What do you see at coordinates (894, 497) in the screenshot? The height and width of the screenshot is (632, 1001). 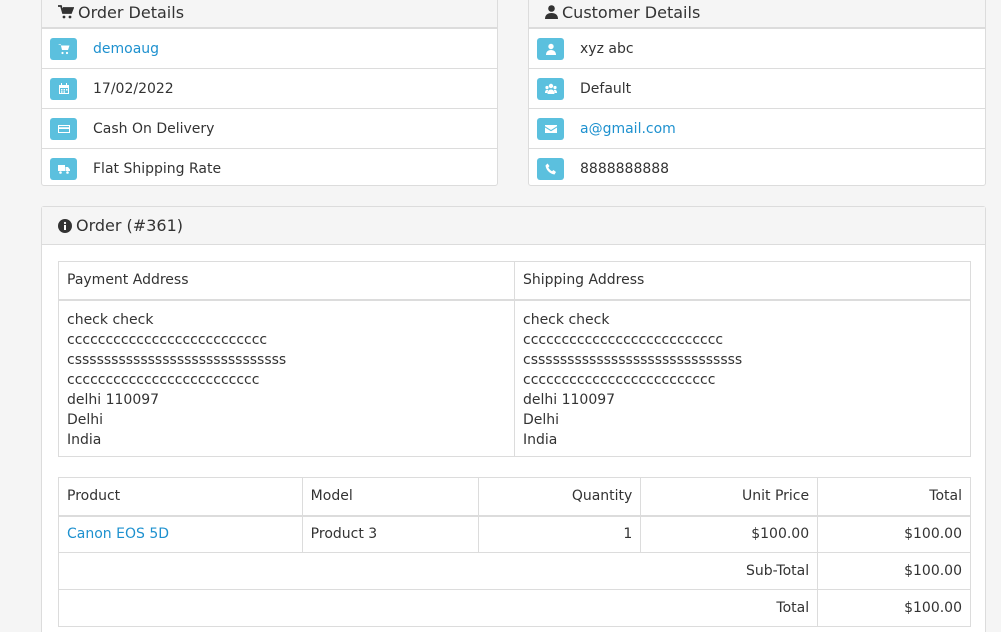 I see `total-column-header: Total` at bounding box center [894, 497].